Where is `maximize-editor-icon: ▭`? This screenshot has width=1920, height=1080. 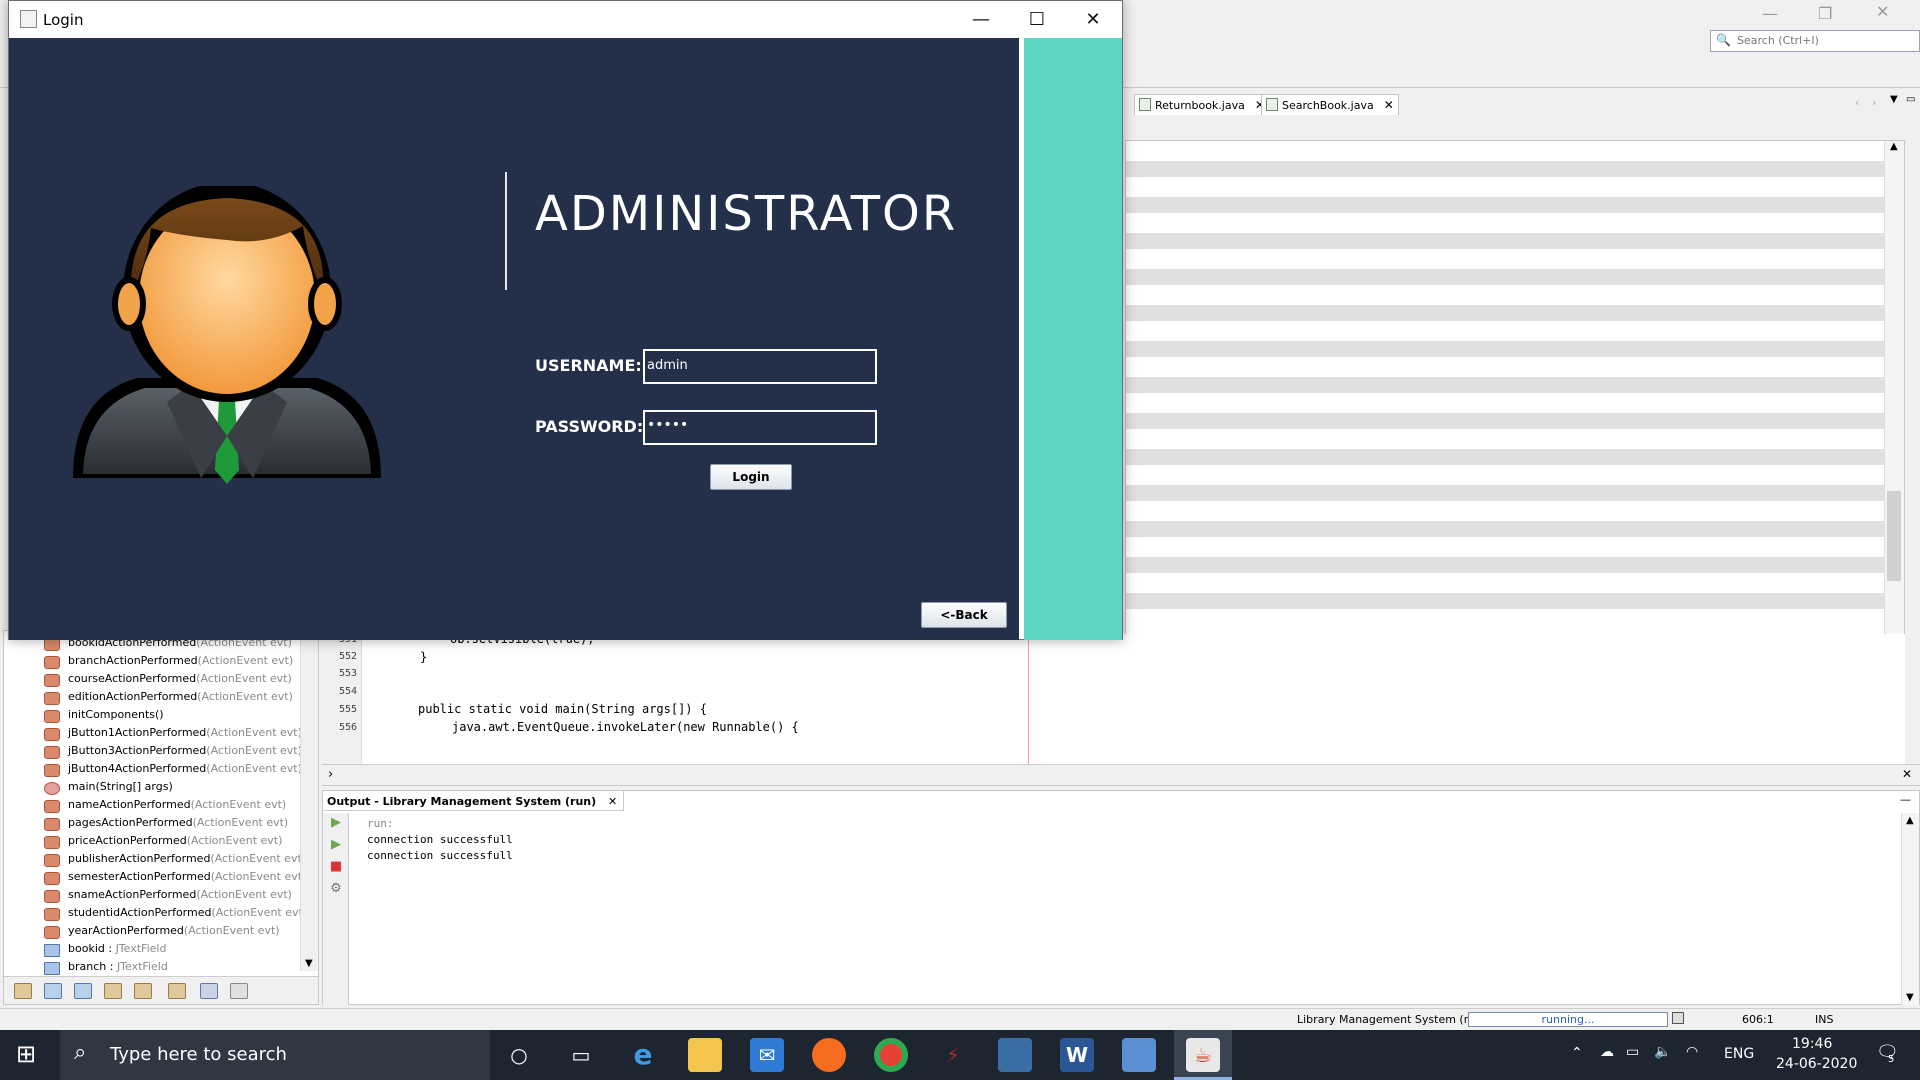 maximize-editor-icon: ▭ is located at coordinates (1910, 99).